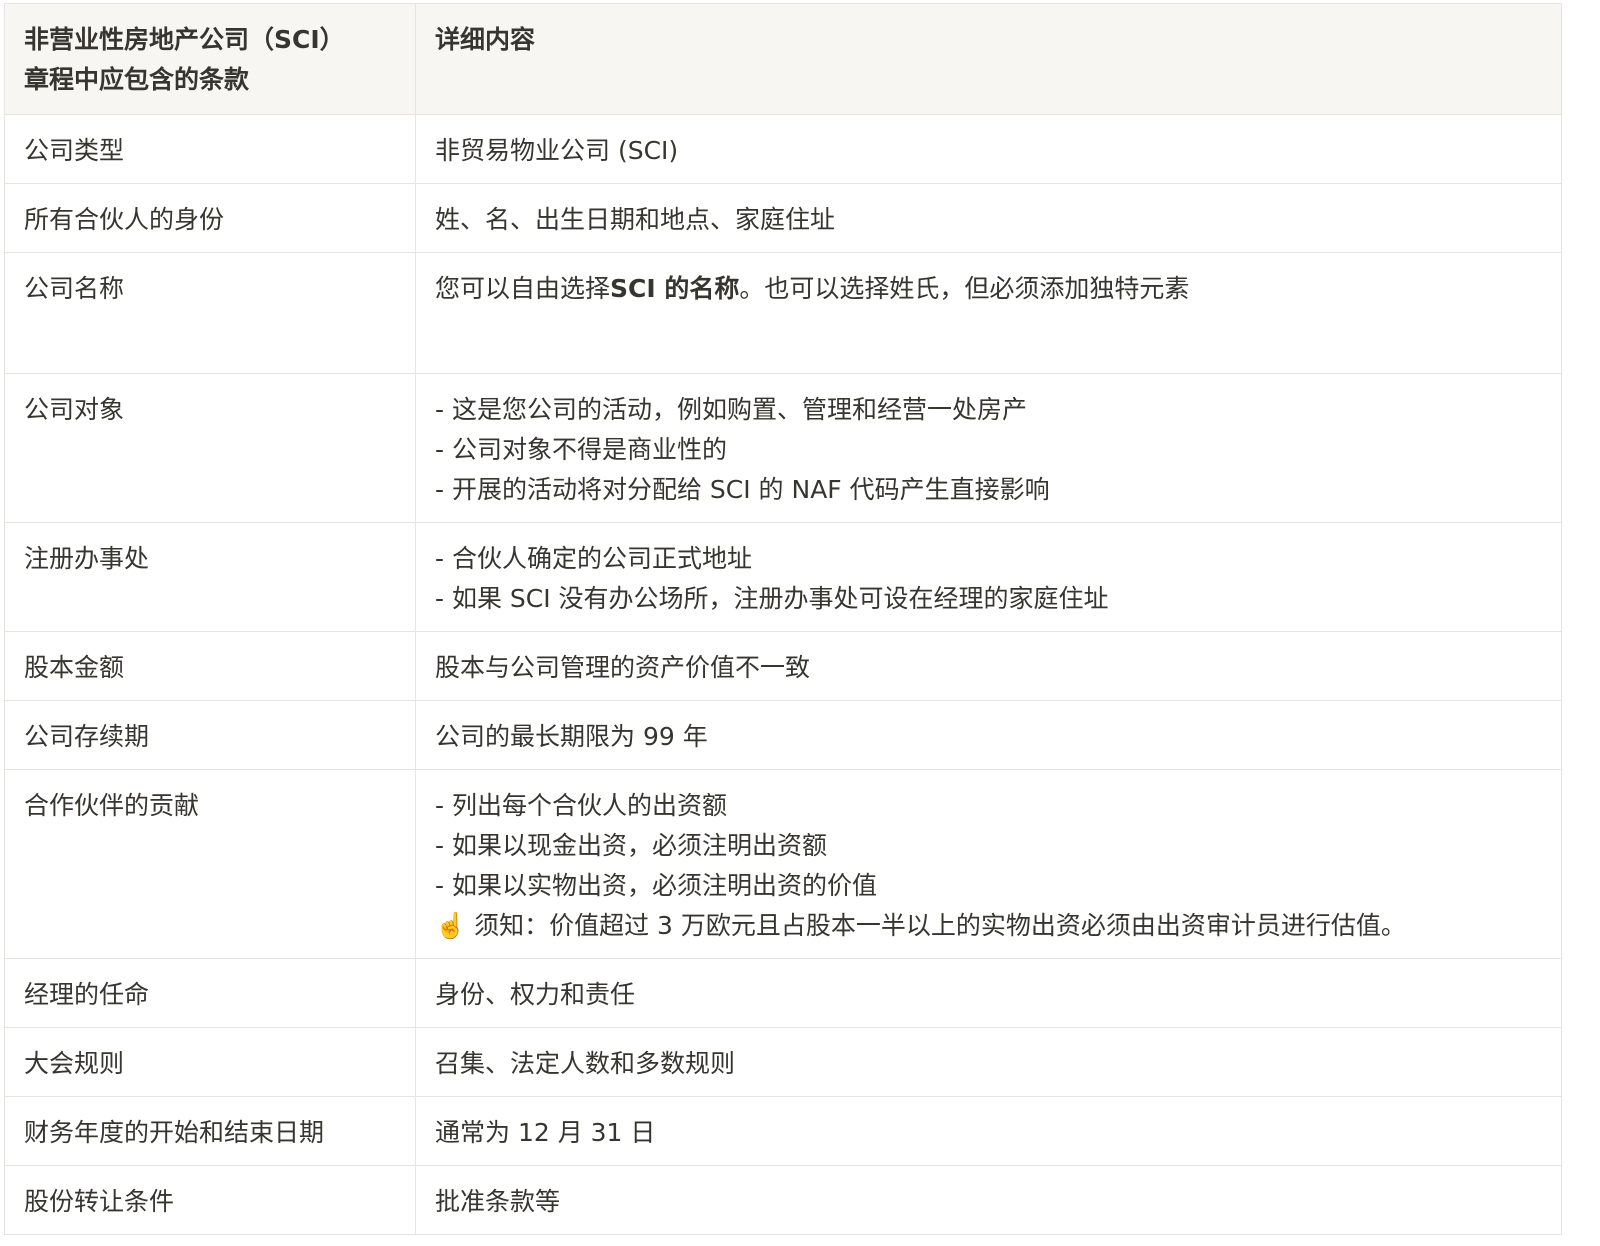 The width and height of the screenshot is (1600, 1246). I want to click on row-detail: 身份、权力和责任, so click(988, 993).